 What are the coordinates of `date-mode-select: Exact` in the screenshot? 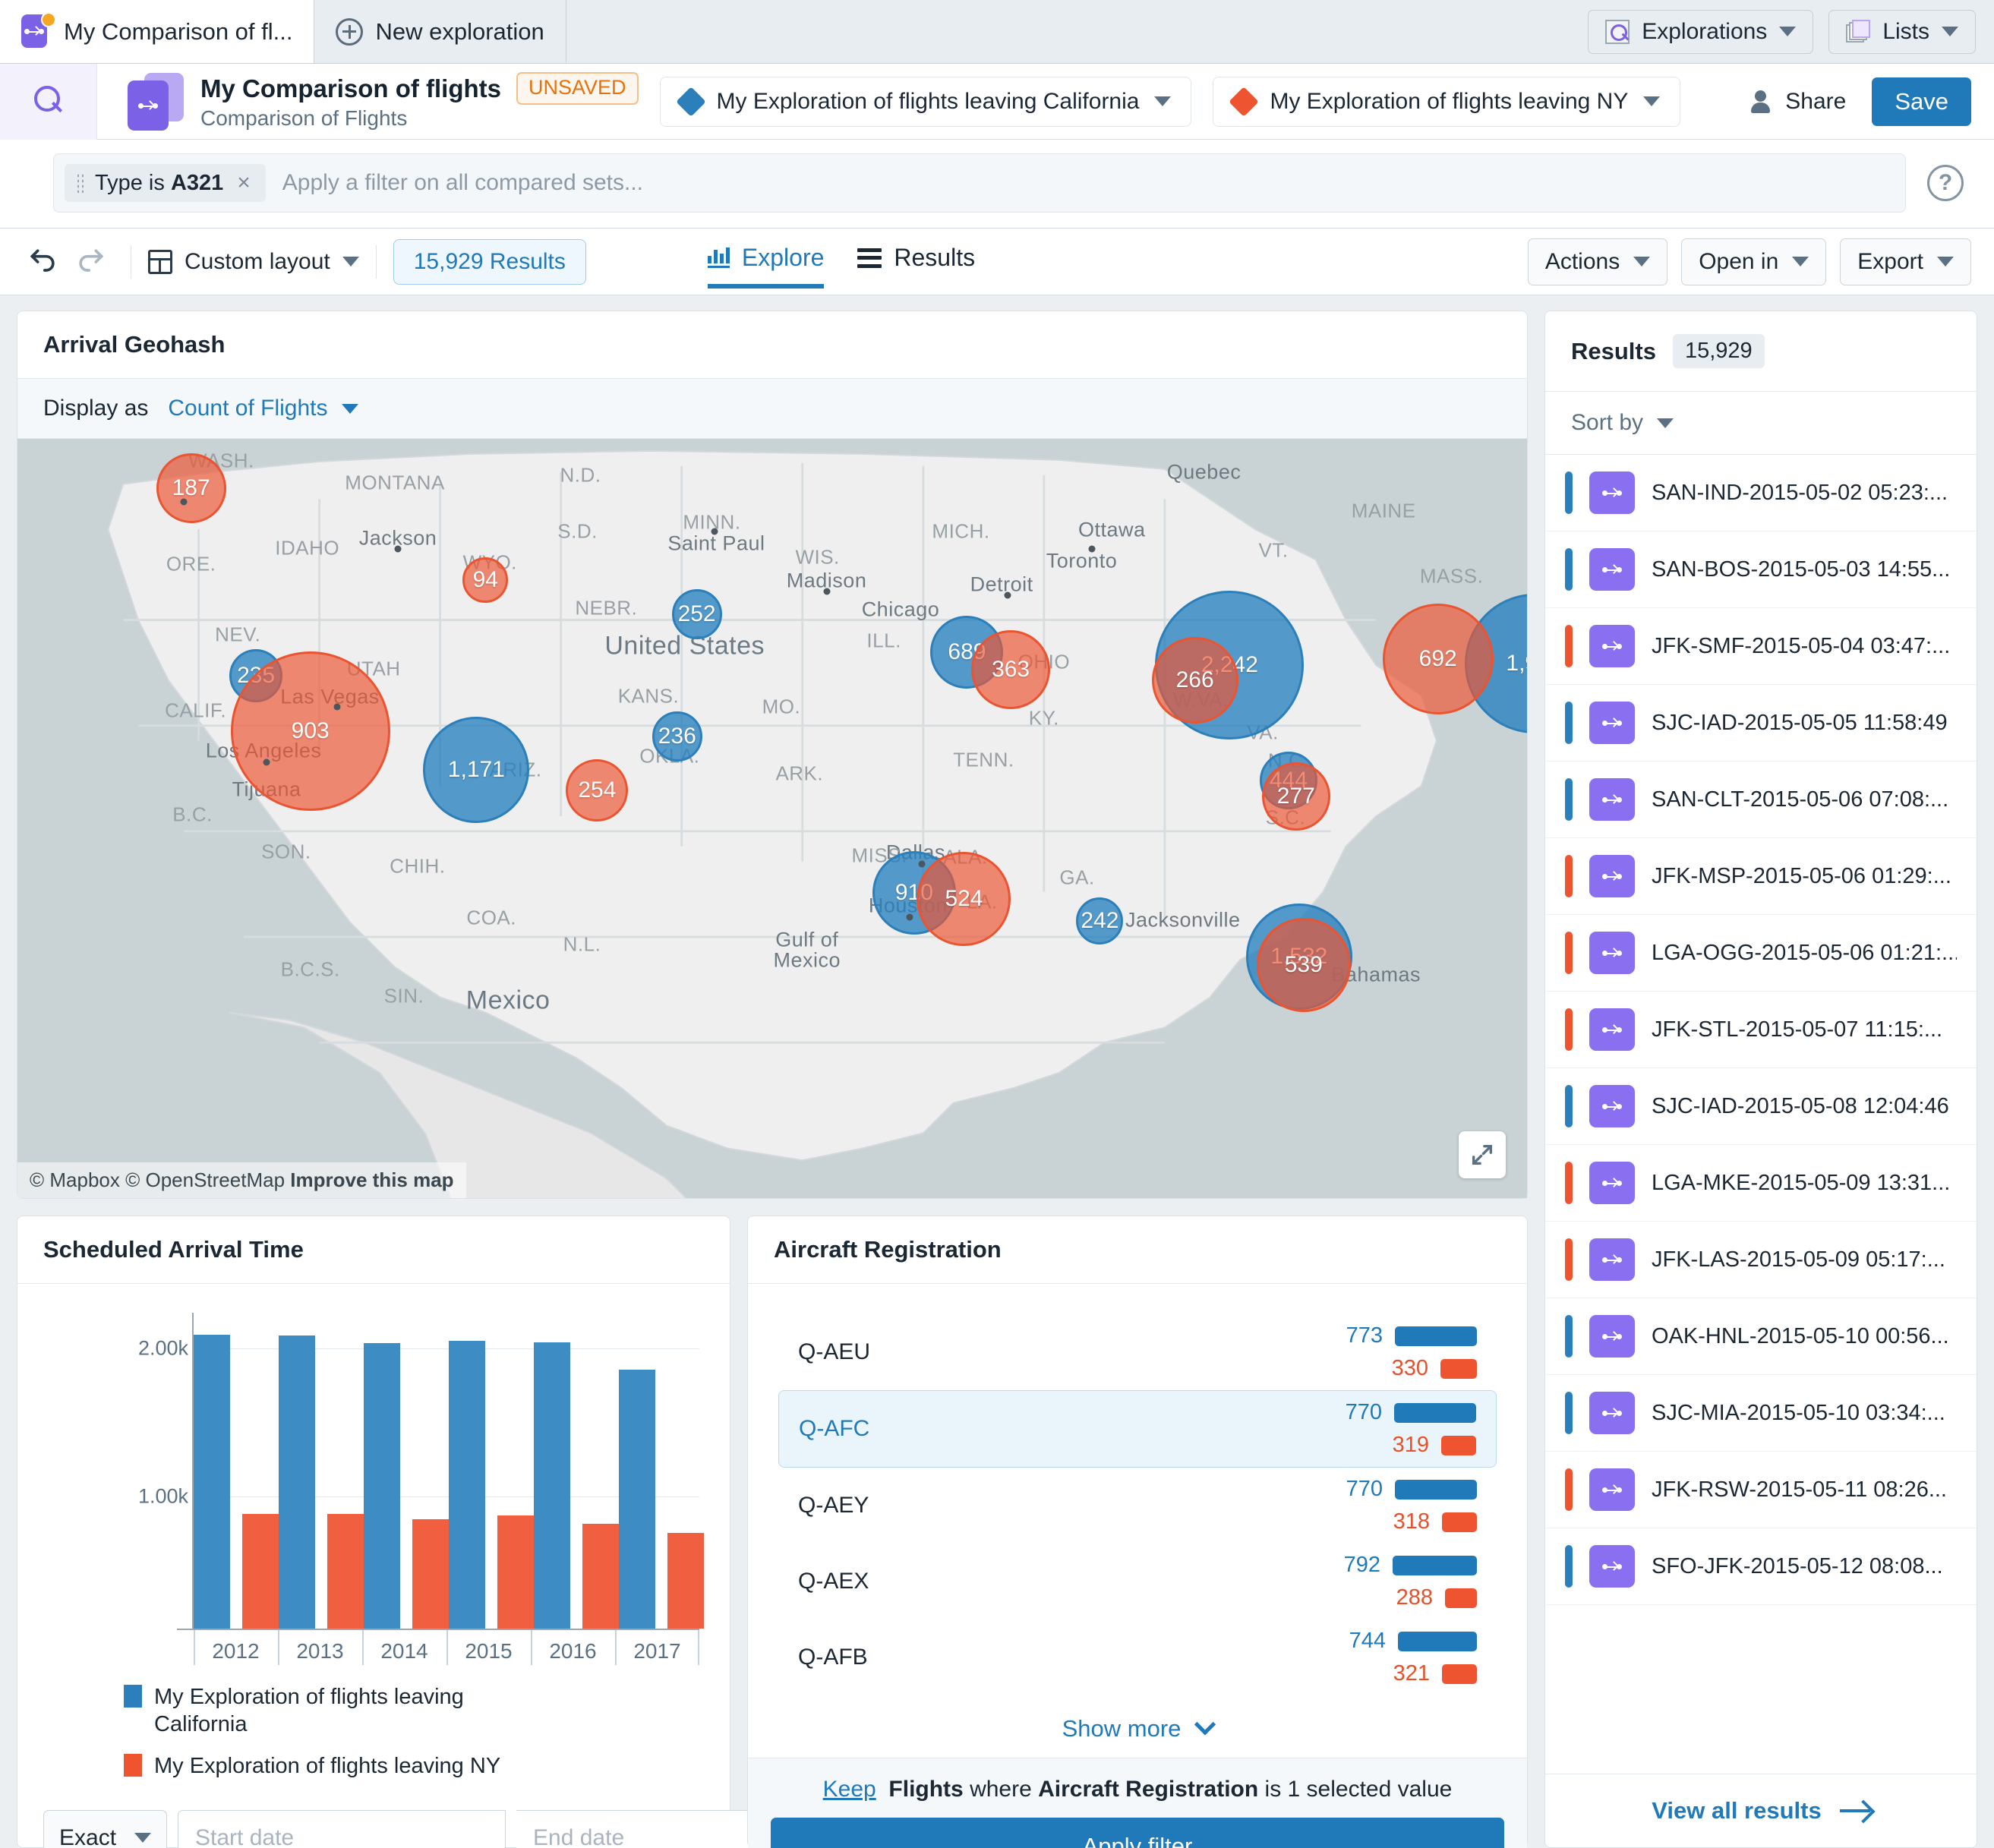 It's located at (105, 1828).